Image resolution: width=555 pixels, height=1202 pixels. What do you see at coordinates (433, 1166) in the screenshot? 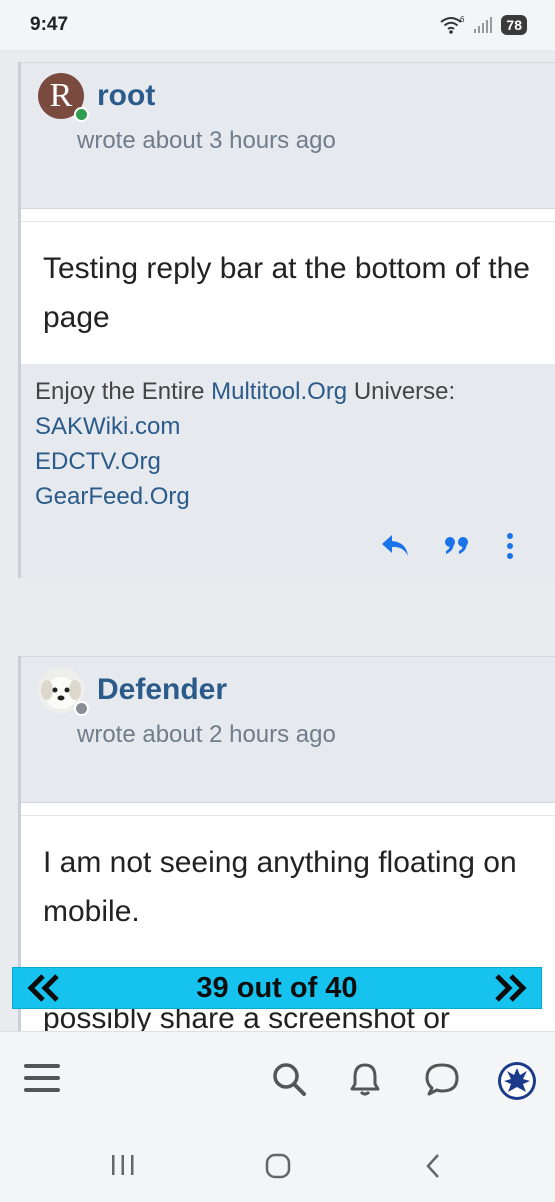
I see `back-icon` at bounding box center [433, 1166].